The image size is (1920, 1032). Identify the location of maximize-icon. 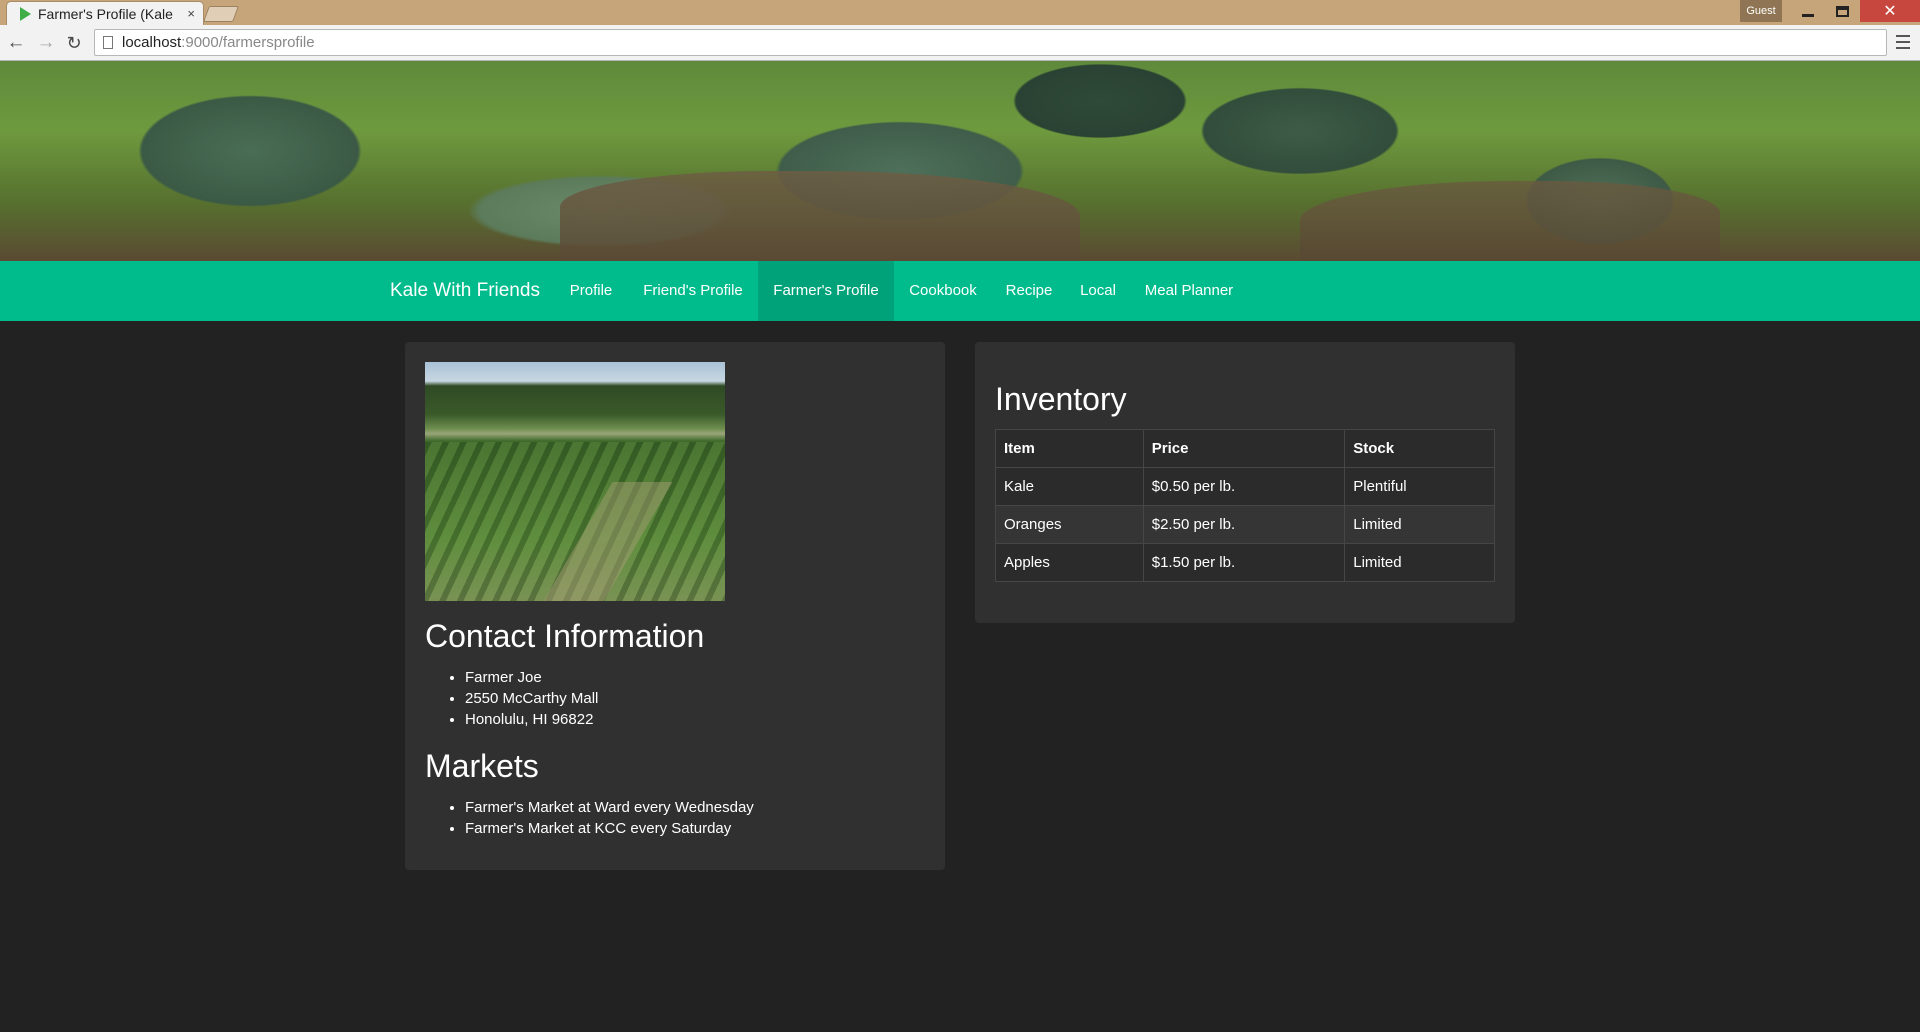
(1842, 11).